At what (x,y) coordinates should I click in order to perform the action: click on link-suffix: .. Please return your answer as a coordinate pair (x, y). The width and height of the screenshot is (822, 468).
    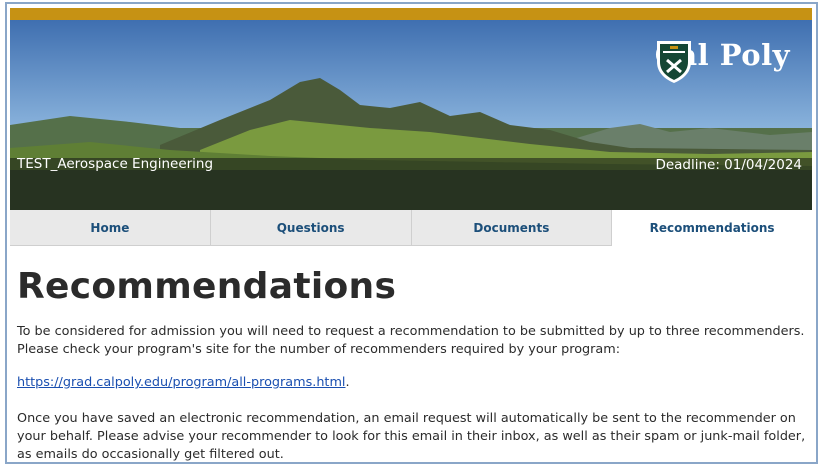
    Looking at the image, I should click on (347, 382).